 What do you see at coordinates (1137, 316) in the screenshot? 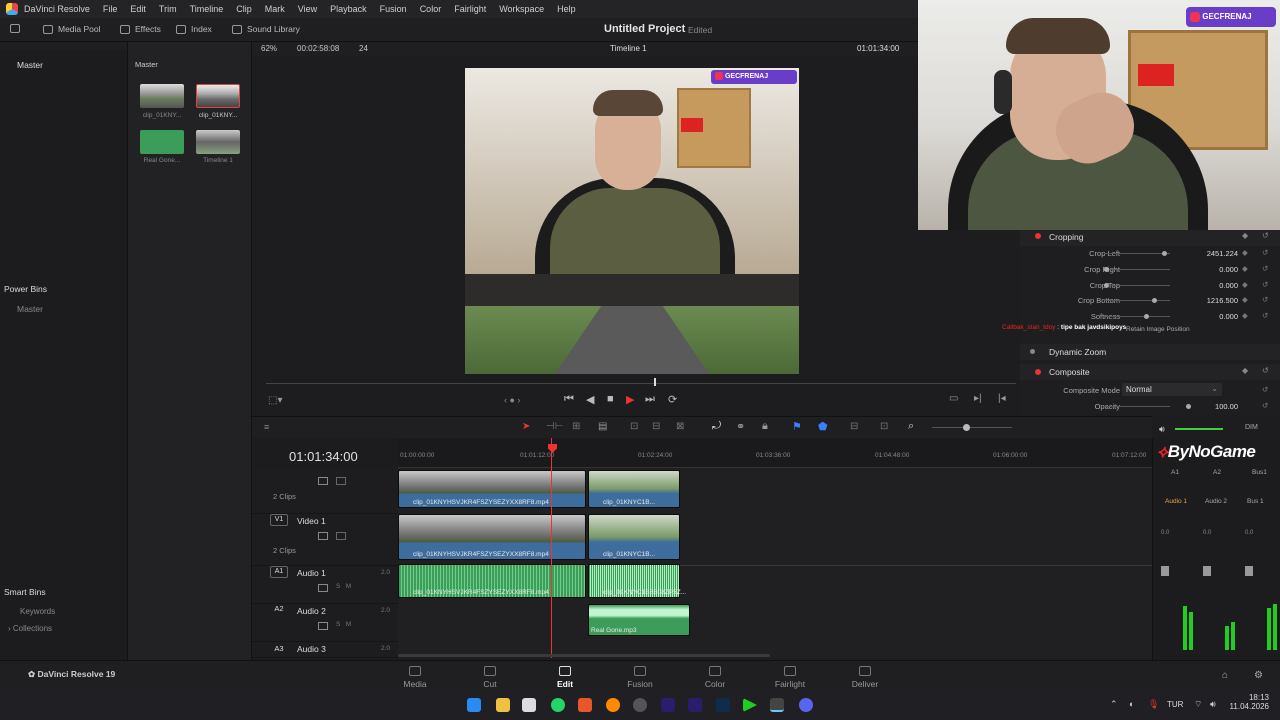
I see `softness-slider` at bounding box center [1137, 316].